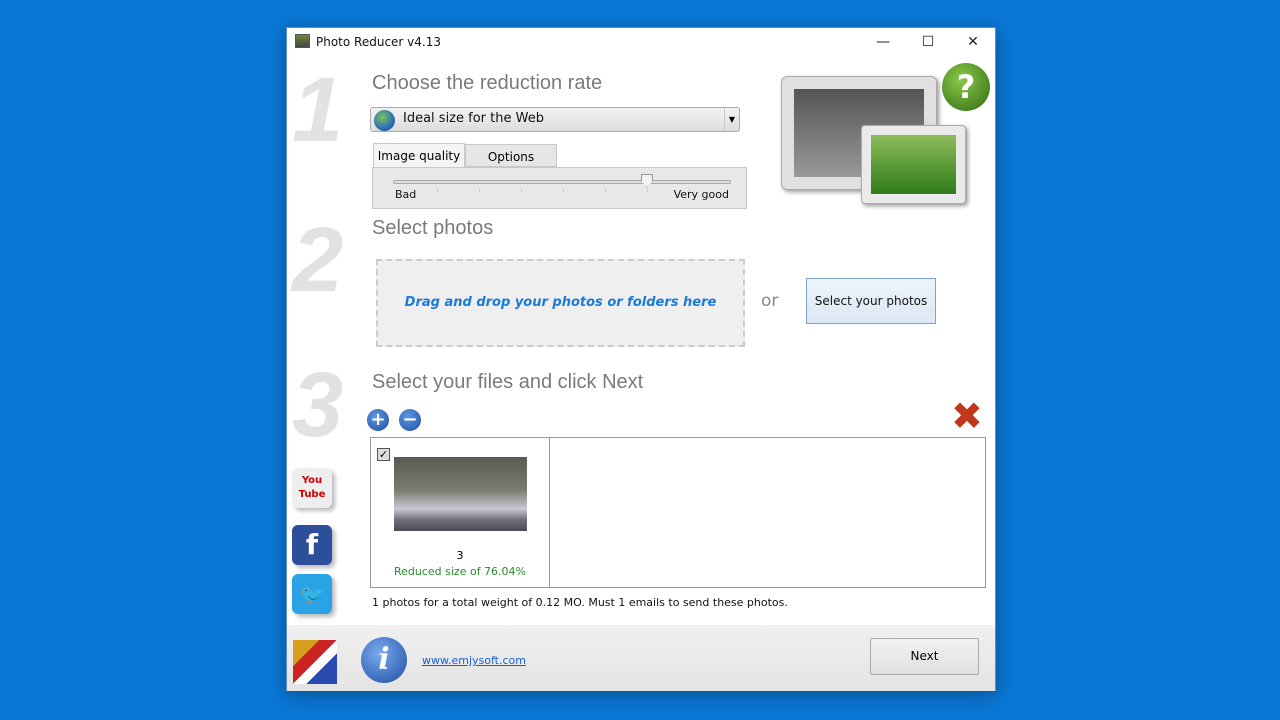  I want to click on remove-icon: −, so click(410, 420).